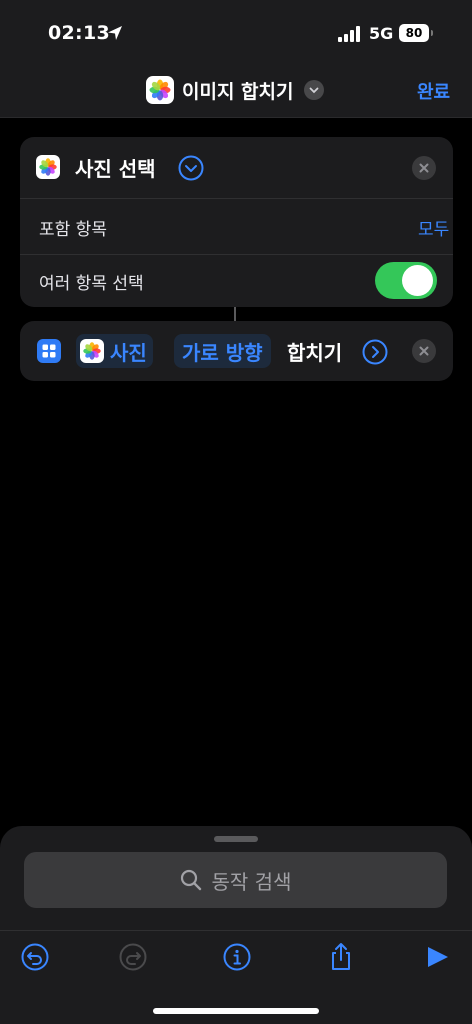 The image size is (472, 1024). What do you see at coordinates (237, 957) in the screenshot?
I see `info-icon` at bounding box center [237, 957].